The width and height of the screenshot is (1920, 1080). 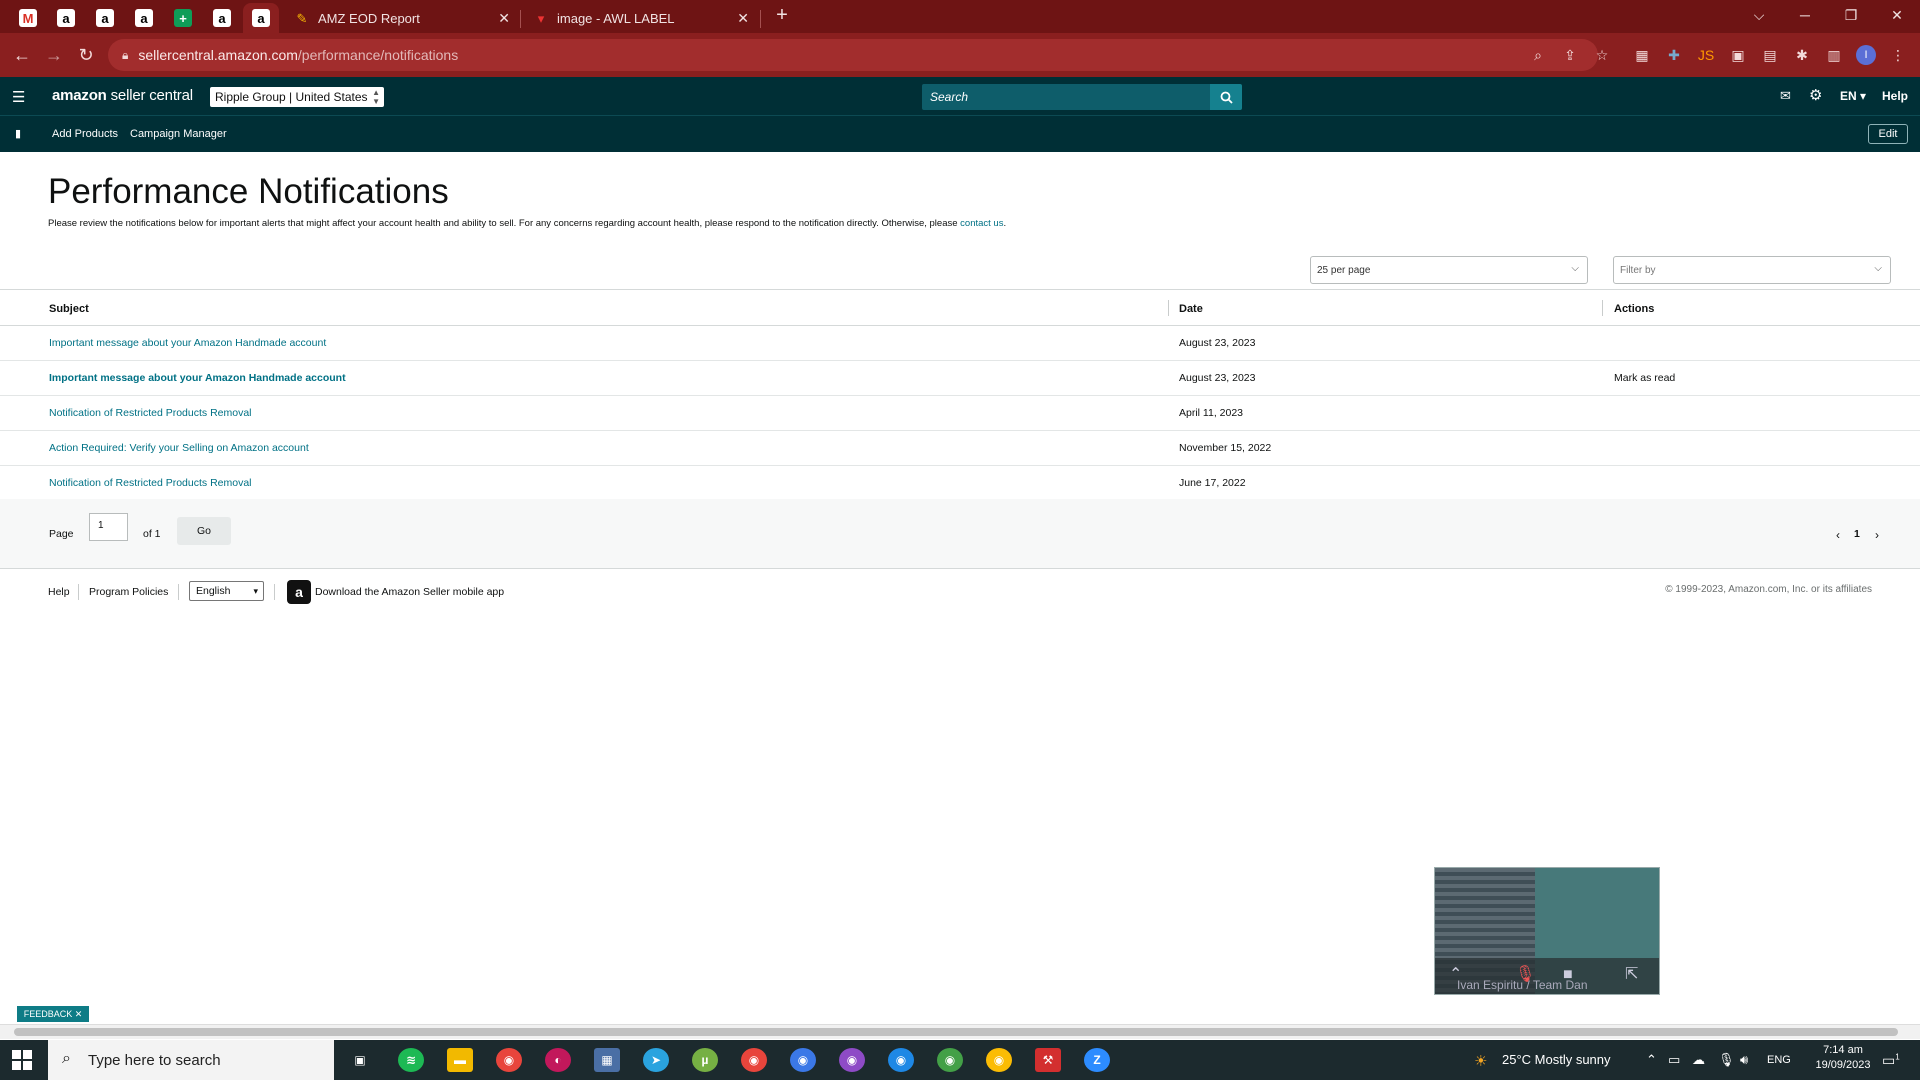 I want to click on chrome-profile-s-icon: ◉, so click(x=901, y=1060).